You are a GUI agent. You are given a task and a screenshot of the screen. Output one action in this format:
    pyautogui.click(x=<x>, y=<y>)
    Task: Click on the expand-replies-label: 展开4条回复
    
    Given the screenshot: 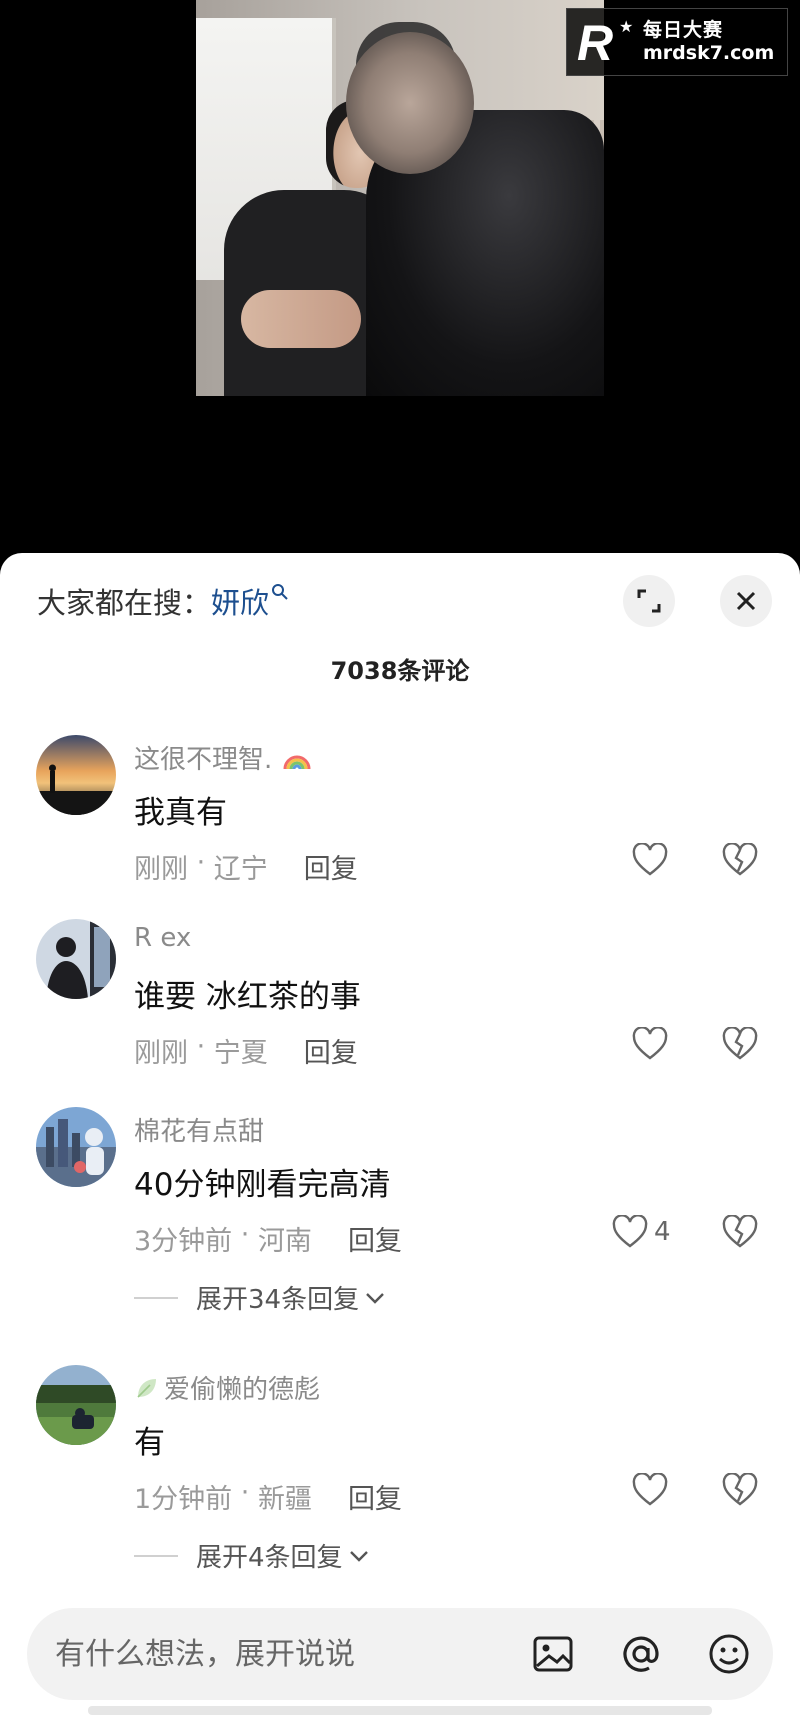 What is the action you would take?
    pyautogui.click(x=269, y=1558)
    